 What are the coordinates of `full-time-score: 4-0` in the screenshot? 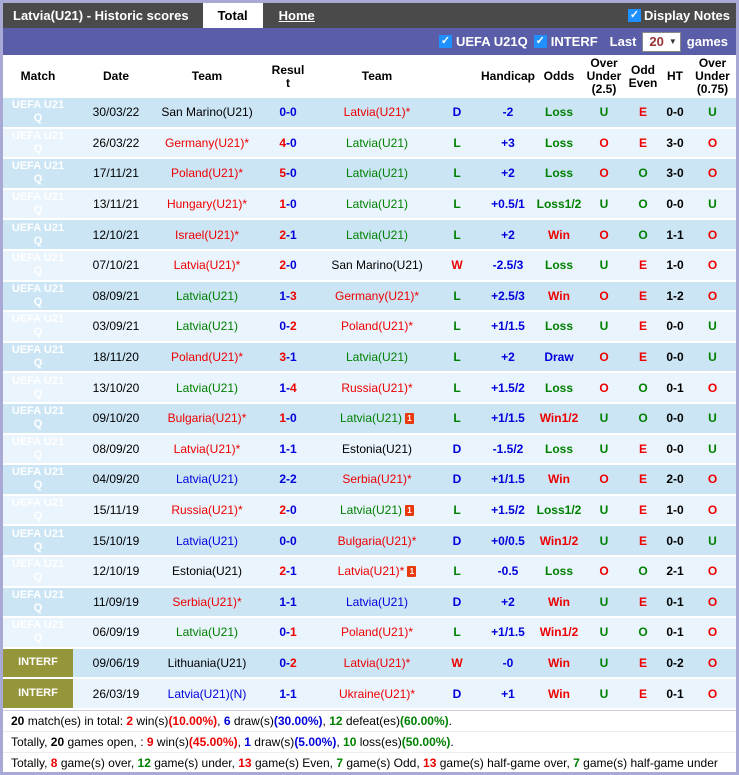 It's located at (288, 143).